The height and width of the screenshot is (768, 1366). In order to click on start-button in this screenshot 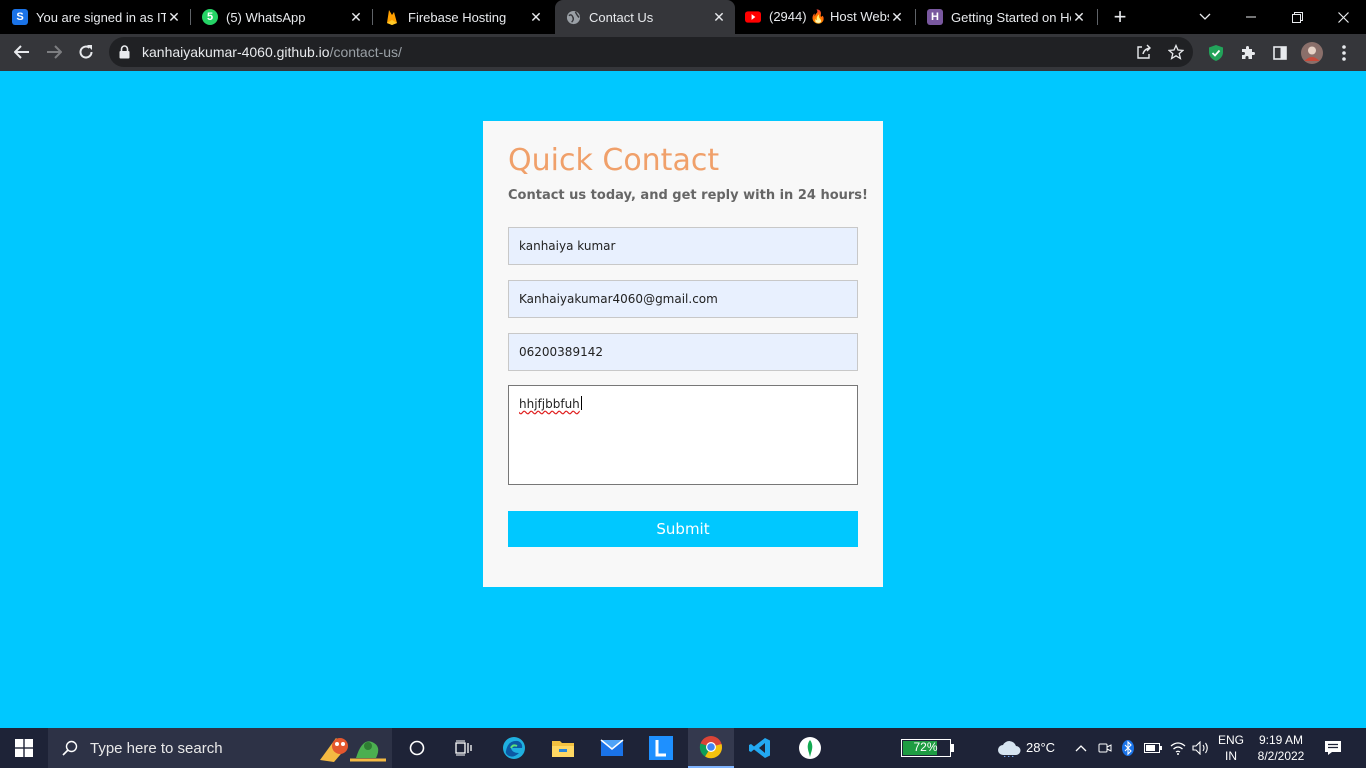, I will do `click(24, 748)`.